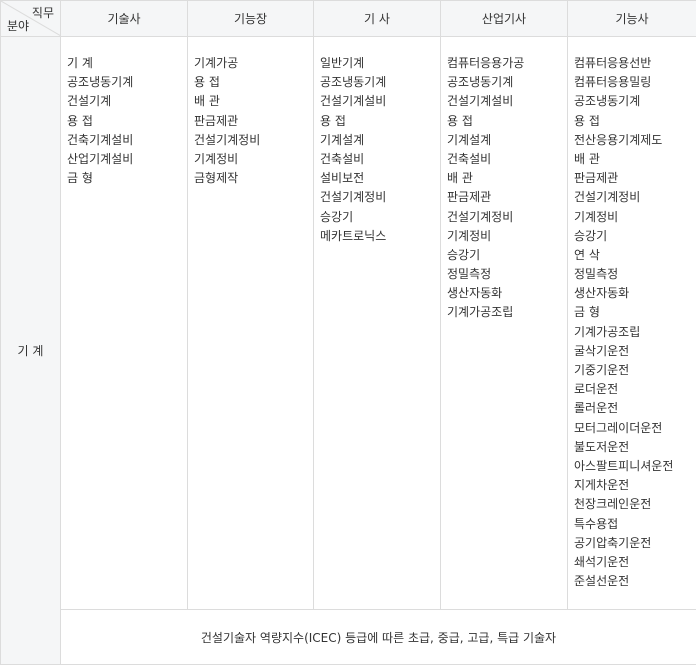 This screenshot has height=665, width=696. I want to click on list-item: 아스팔트피니셔운전, so click(624, 465).